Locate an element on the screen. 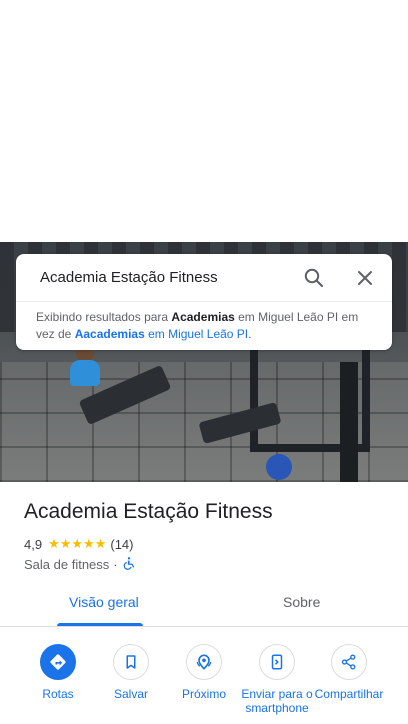 Image resolution: width=408 pixels, height=724 pixels. place-category: Sala de fitness is located at coordinates (67, 564).